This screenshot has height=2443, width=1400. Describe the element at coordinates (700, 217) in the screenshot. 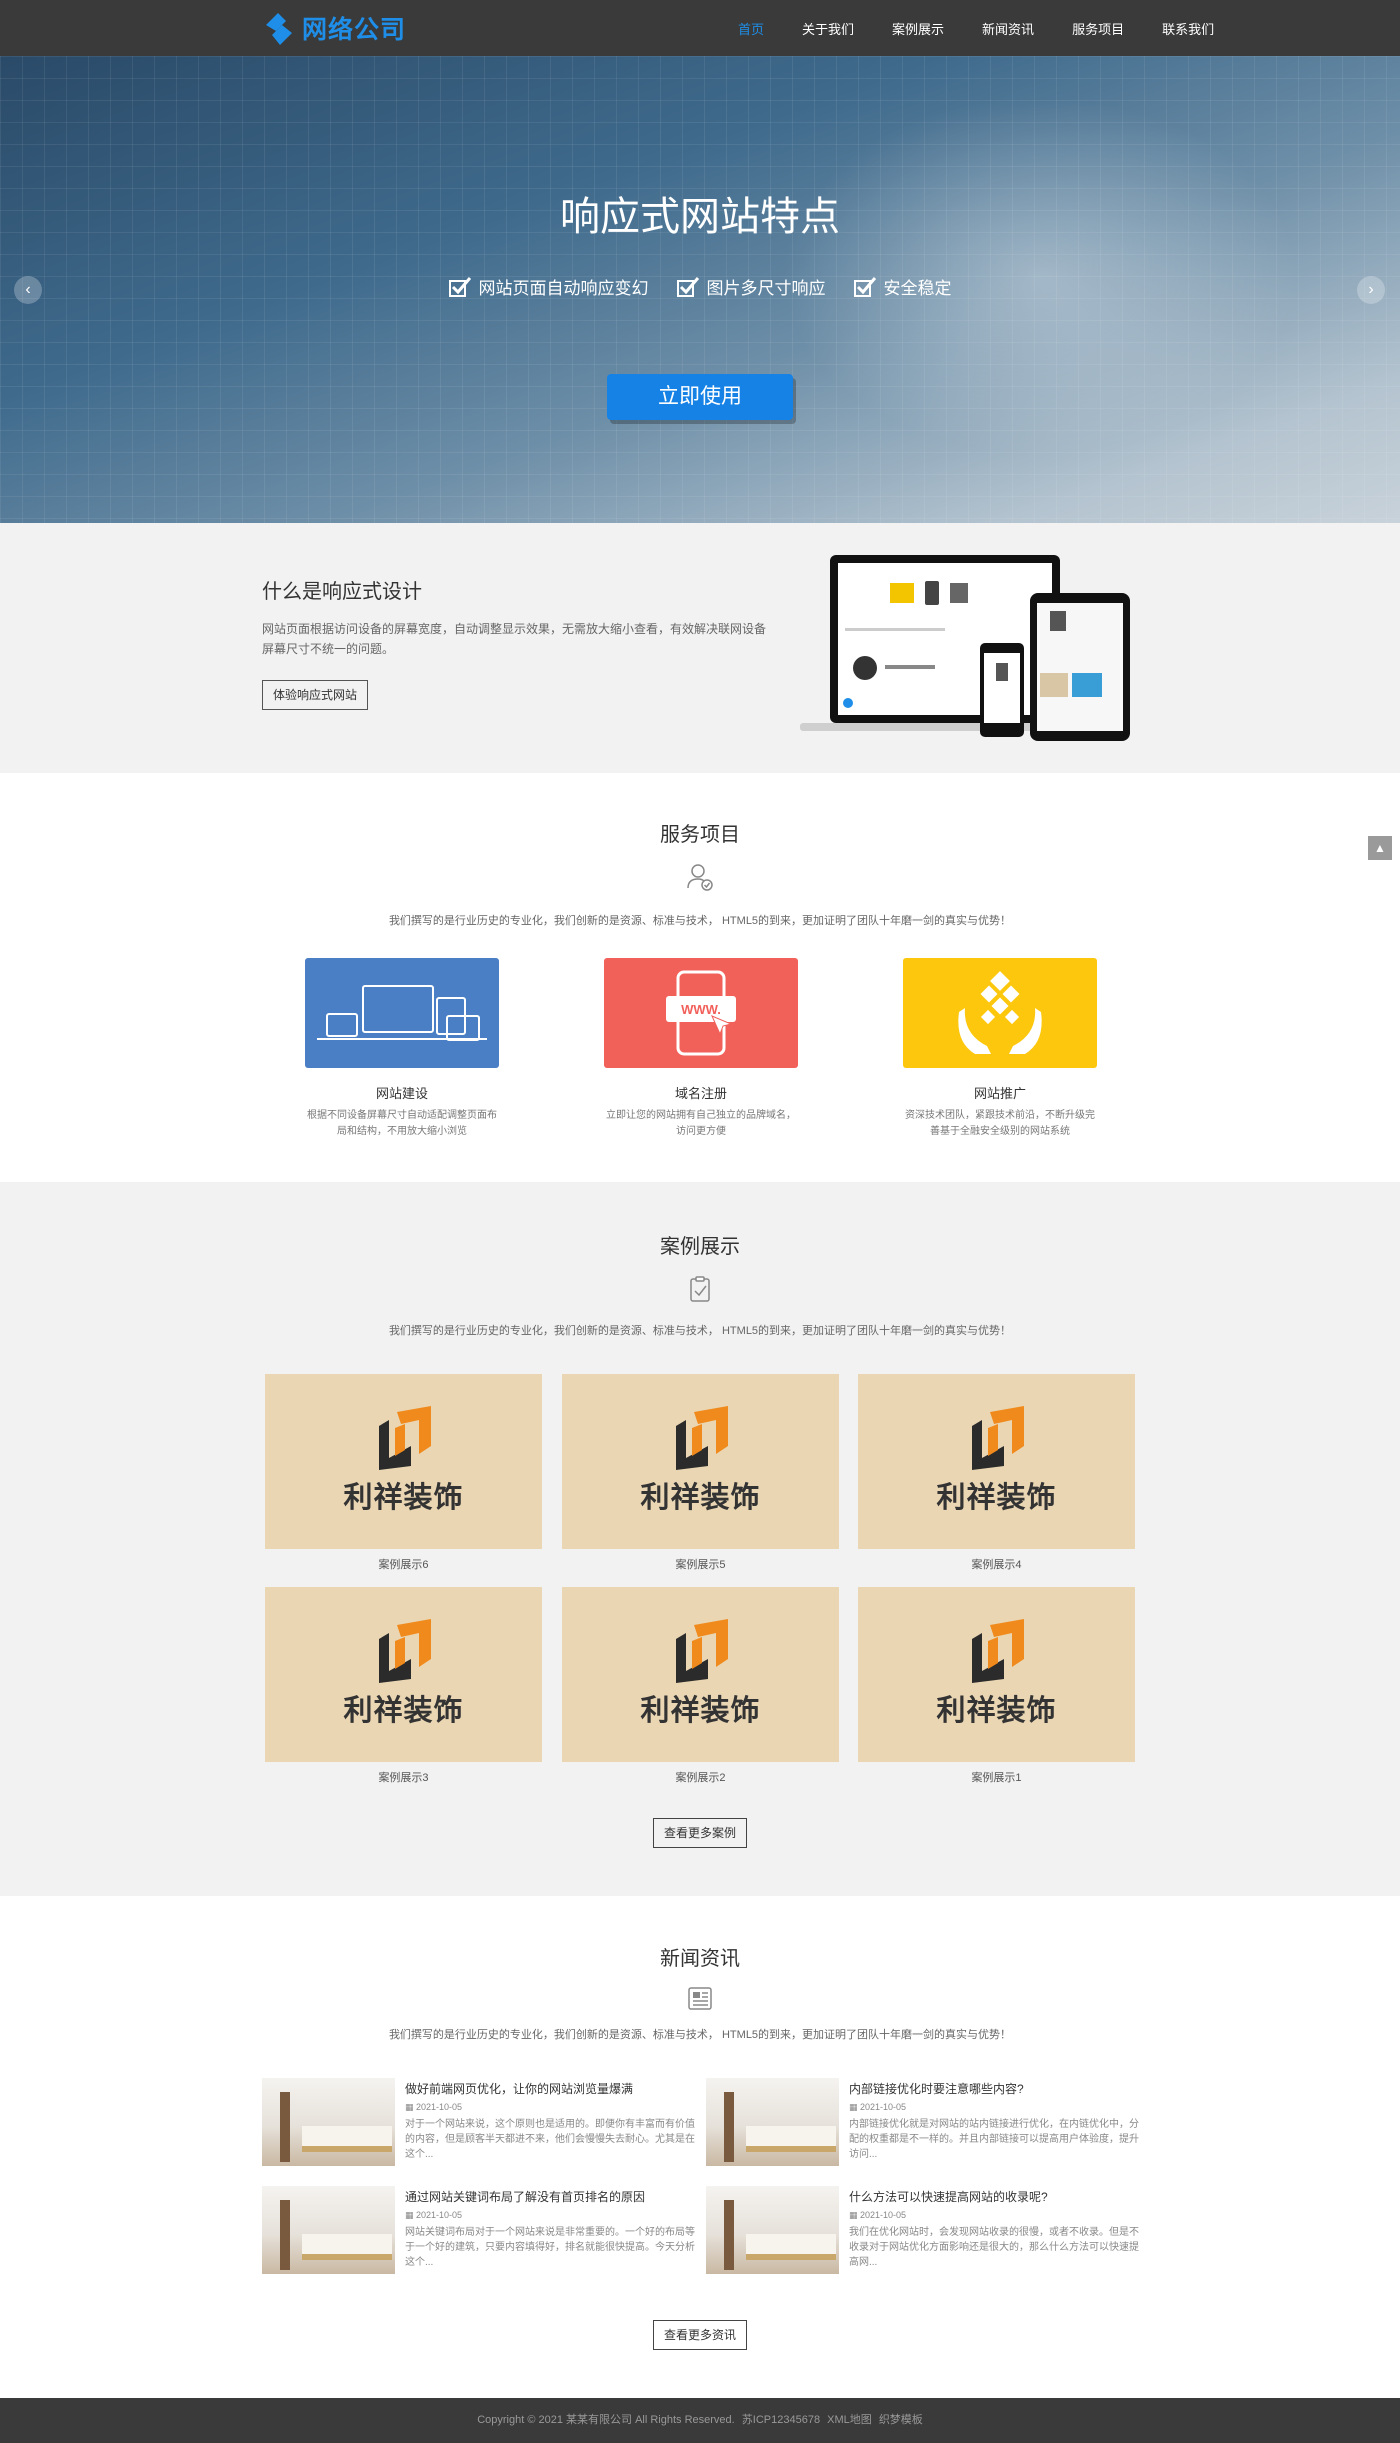

I see `hero-title: 响应式网站特点` at that location.